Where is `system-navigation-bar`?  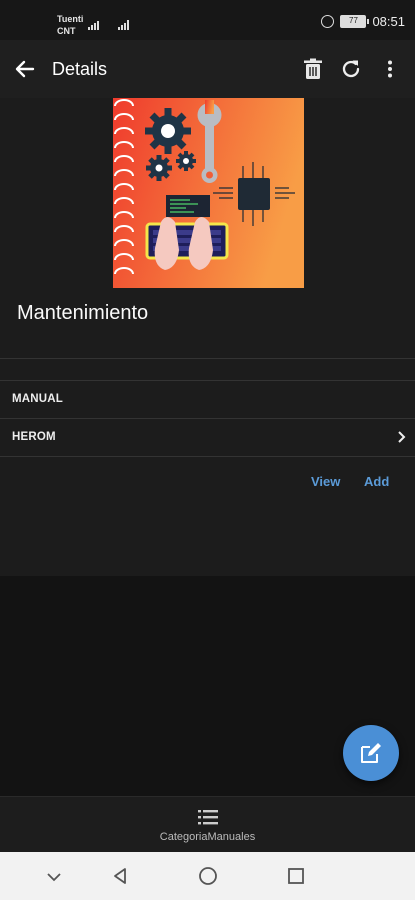
system-navigation-bar is located at coordinates (207, 876).